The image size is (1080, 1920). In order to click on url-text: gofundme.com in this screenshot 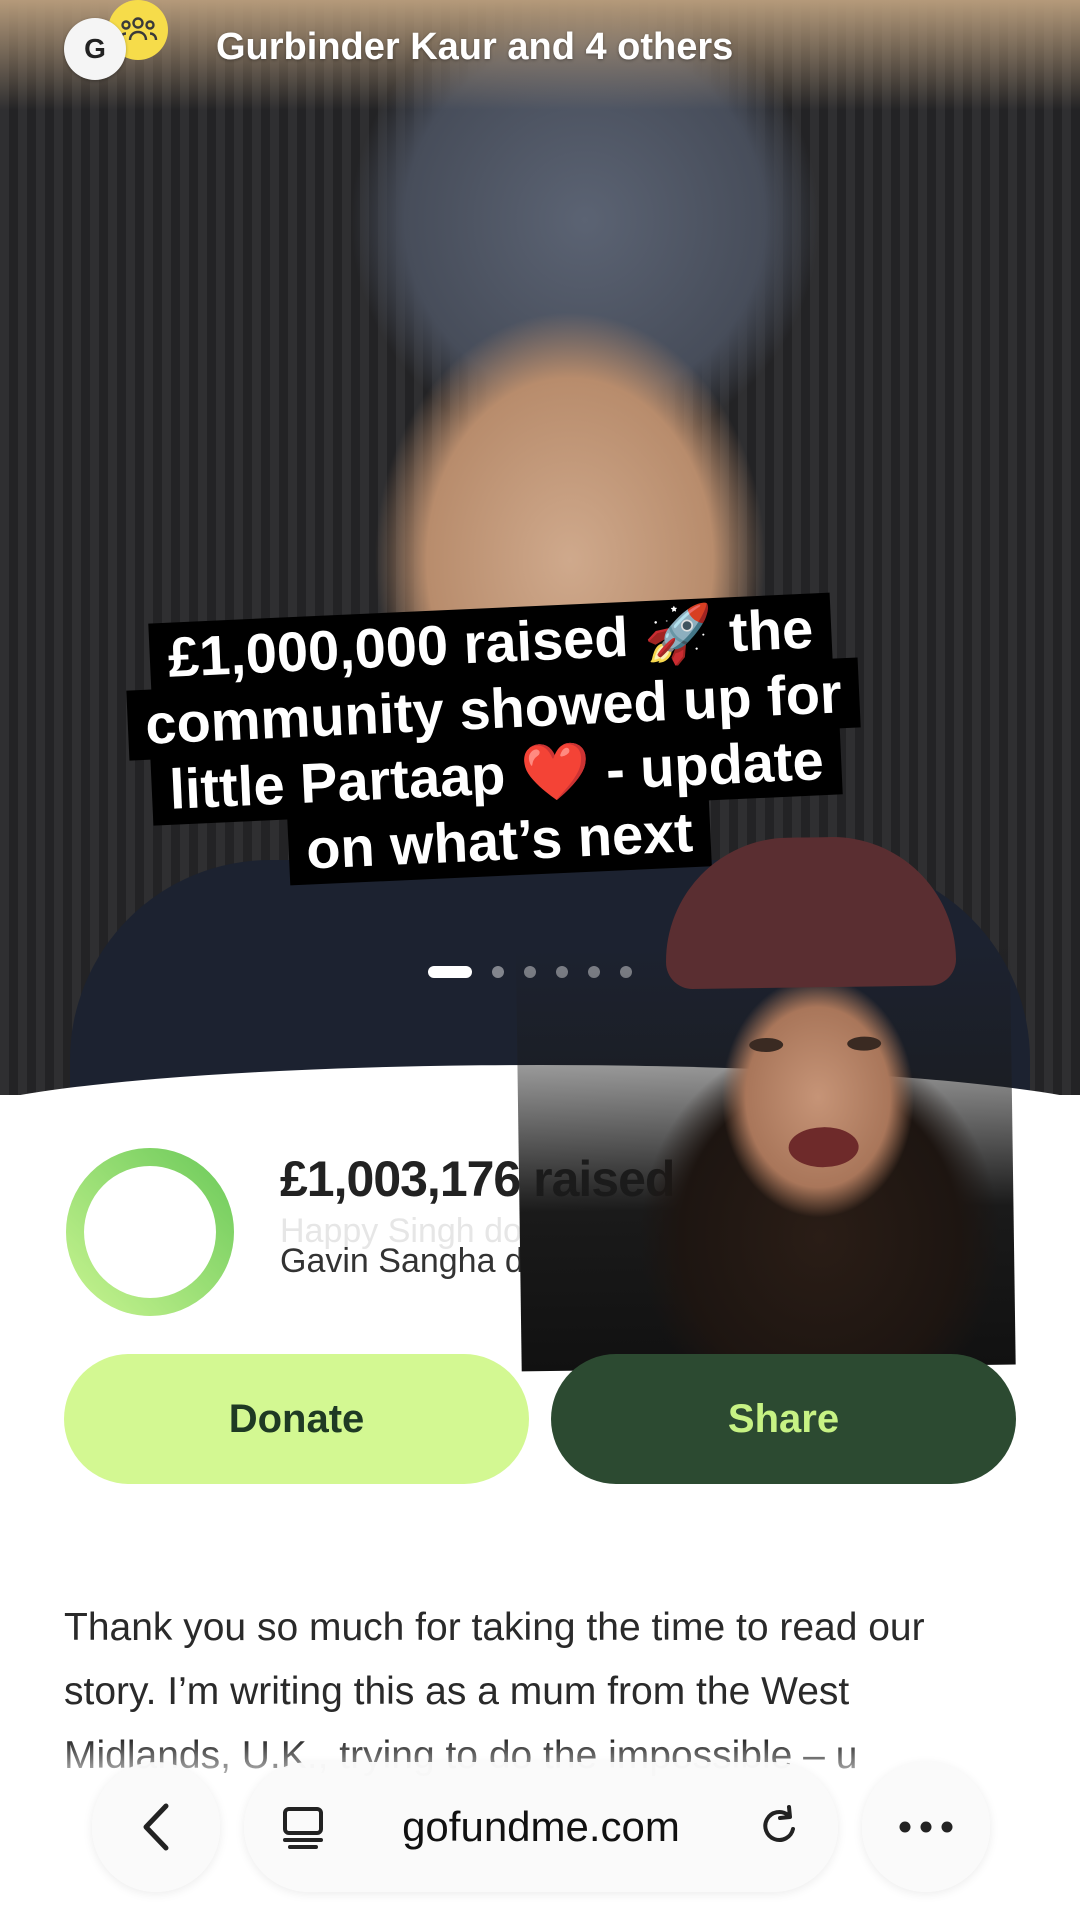, I will do `click(541, 1827)`.